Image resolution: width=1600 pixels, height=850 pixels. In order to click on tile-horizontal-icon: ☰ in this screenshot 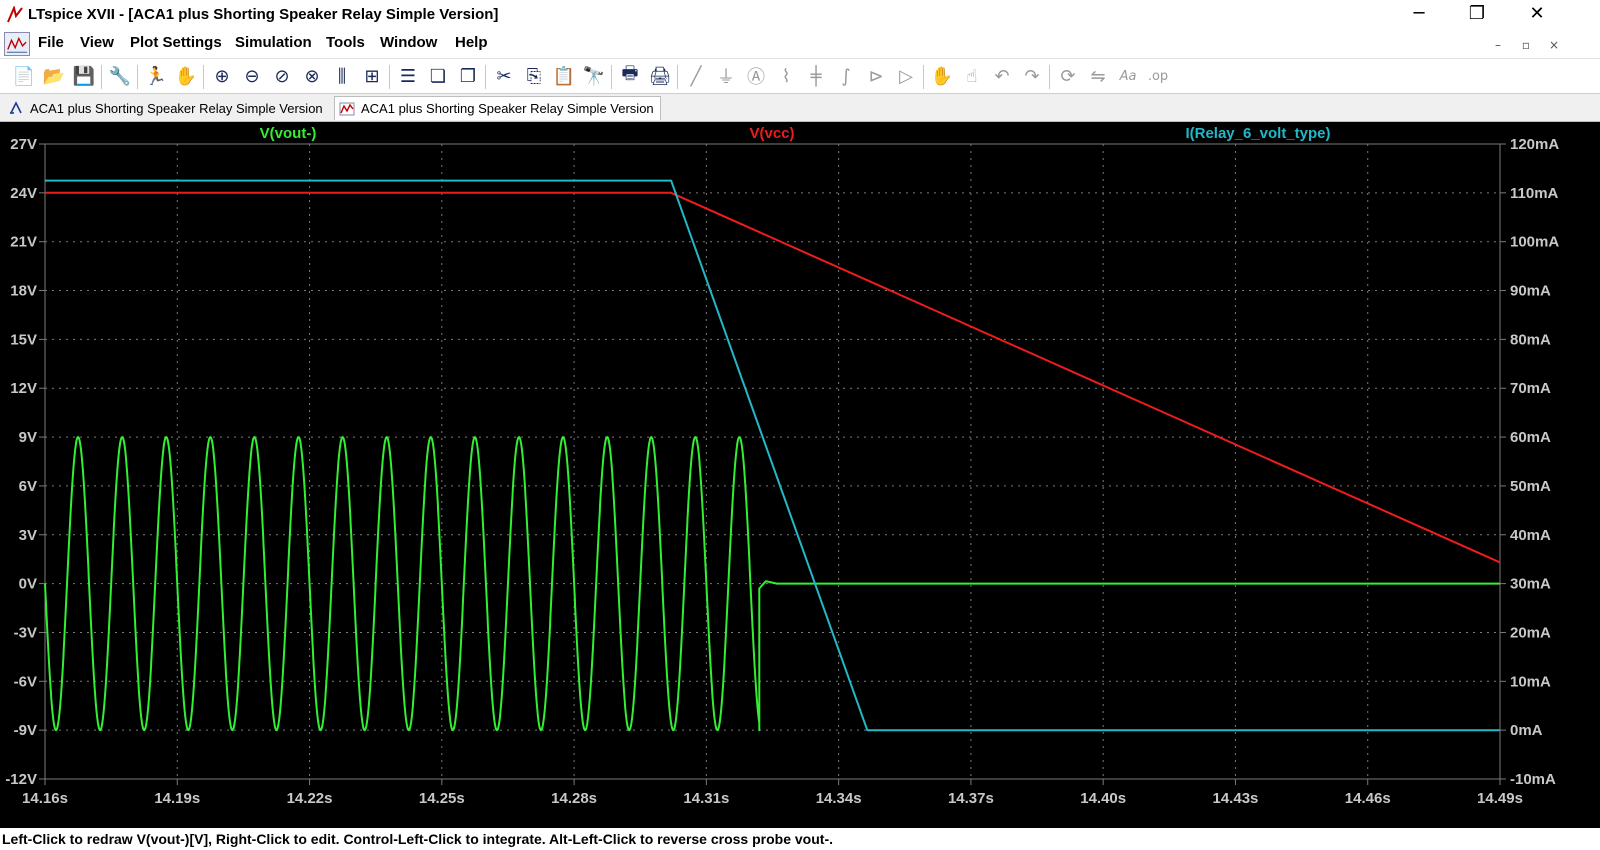, I will do `click(408, 76)`.